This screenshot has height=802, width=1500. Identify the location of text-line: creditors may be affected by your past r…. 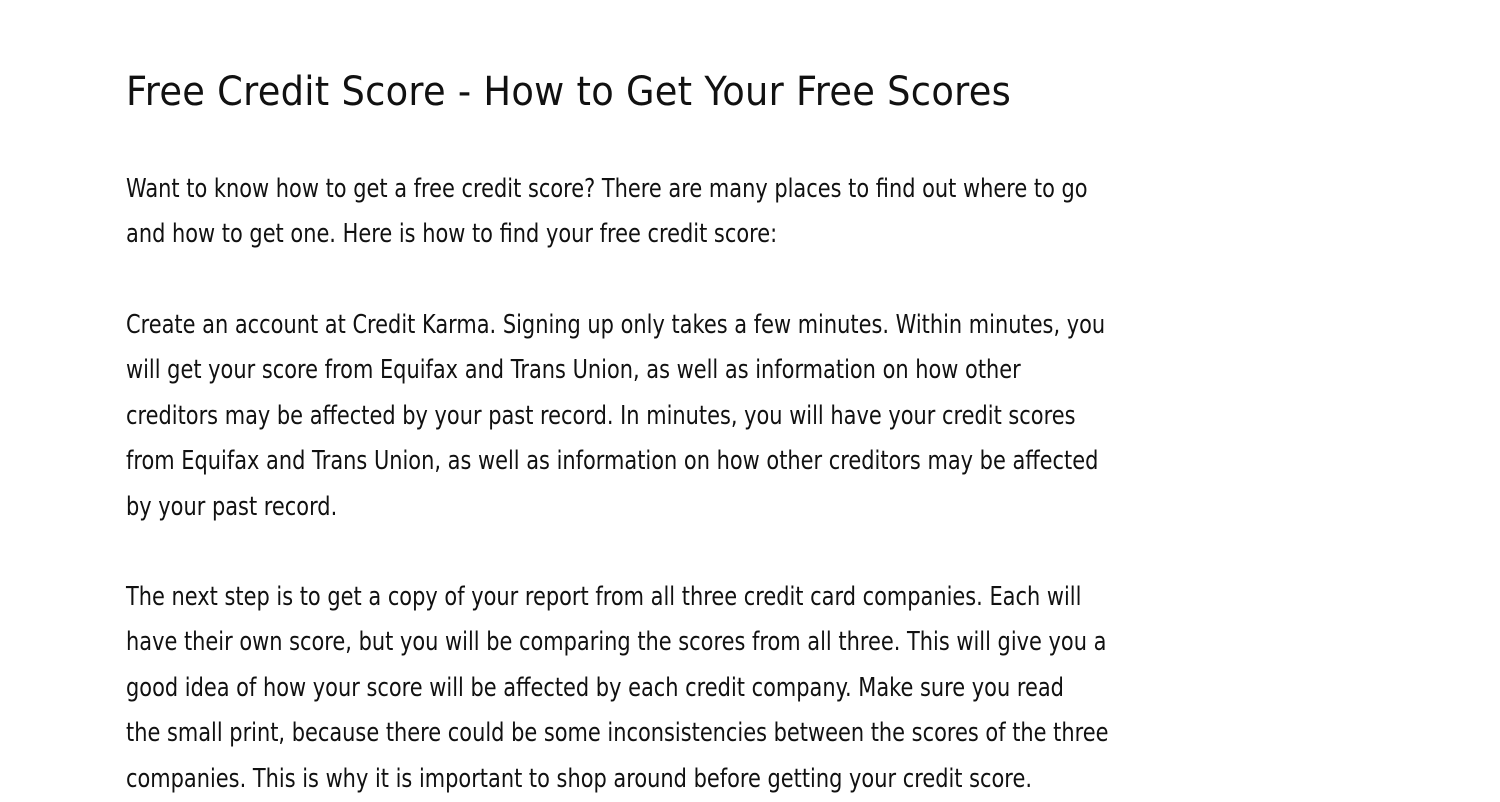
(601, 415).